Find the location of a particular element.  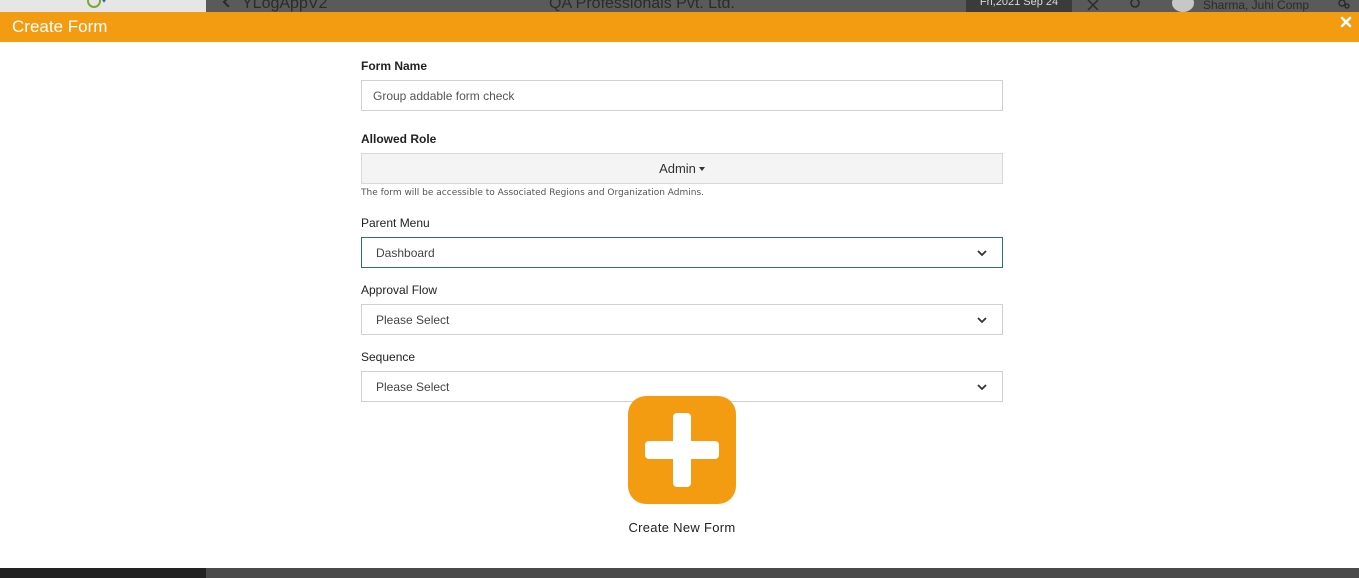

allowed-role-dropdown: Admin is located at coordinates (682, 168).